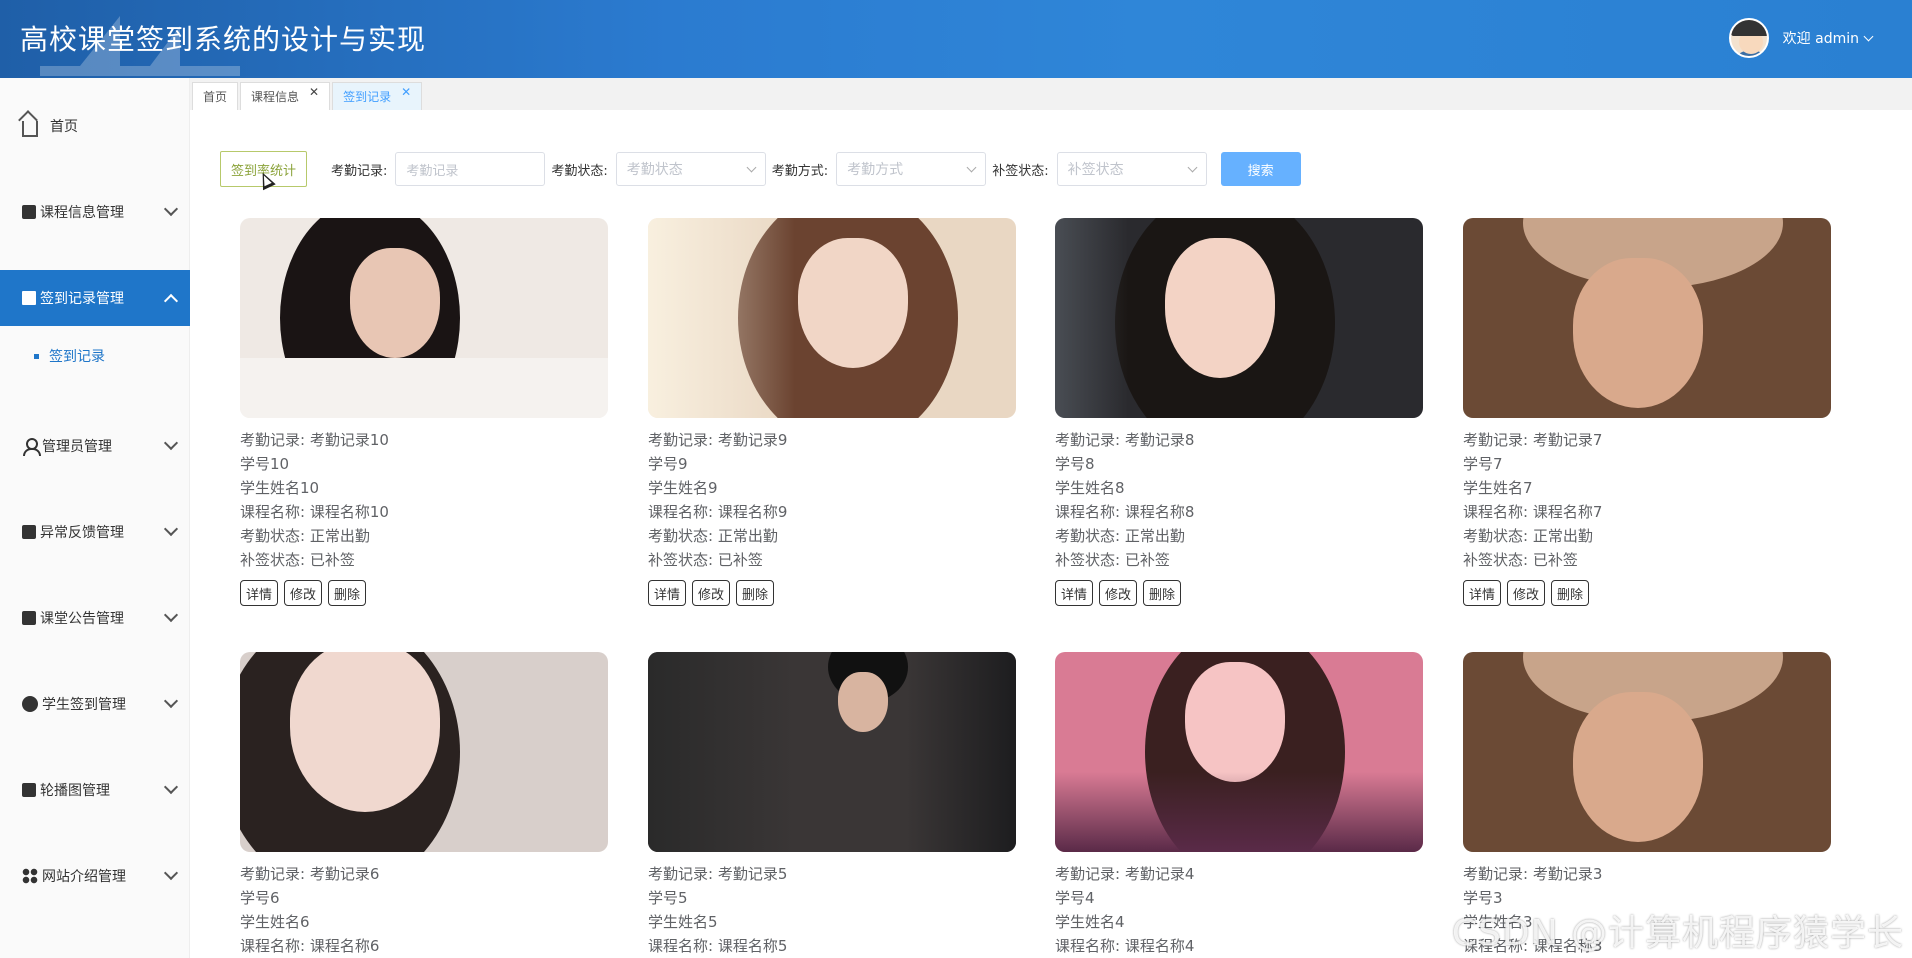  What do you see at coordinates (285, 96) in the screenshot?
I see `tab-course-info: 课程信息 ✕` at bounding box center [285, 96].